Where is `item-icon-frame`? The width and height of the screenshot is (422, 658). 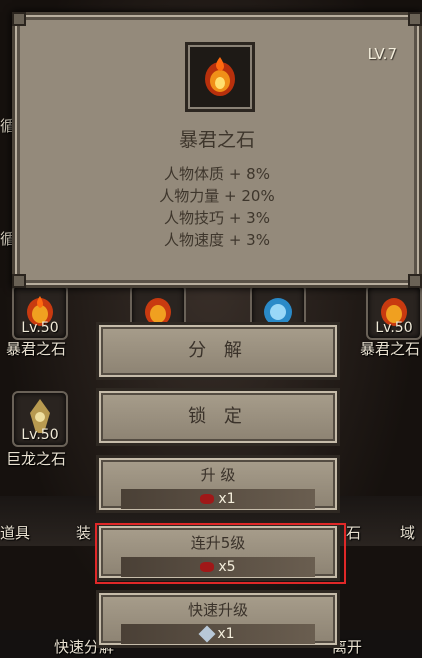
item-icon-frame is located at coordinates (220, 77).